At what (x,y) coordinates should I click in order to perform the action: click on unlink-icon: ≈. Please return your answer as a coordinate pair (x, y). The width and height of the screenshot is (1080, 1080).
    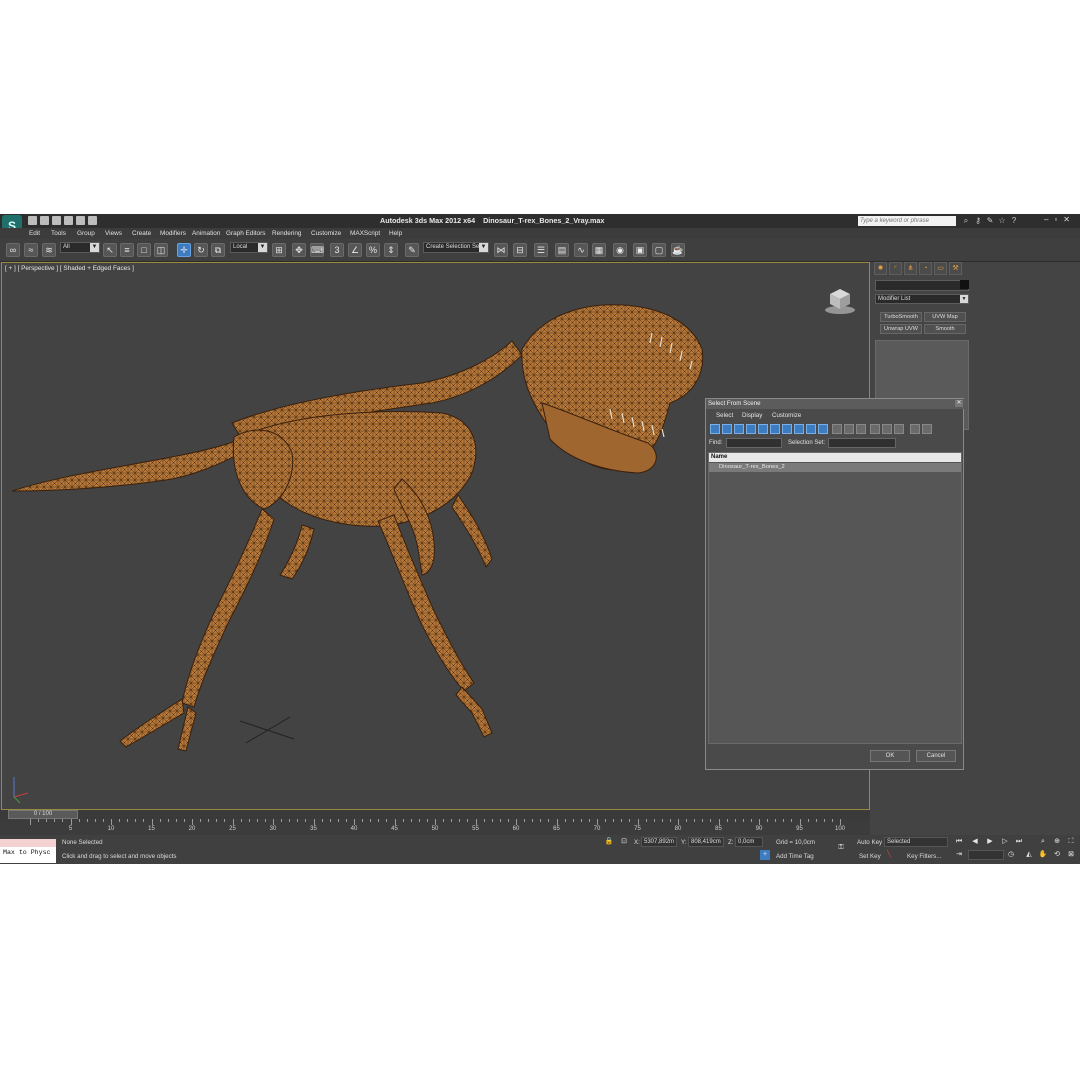
    Looking at the image, I should click on (31, 250).